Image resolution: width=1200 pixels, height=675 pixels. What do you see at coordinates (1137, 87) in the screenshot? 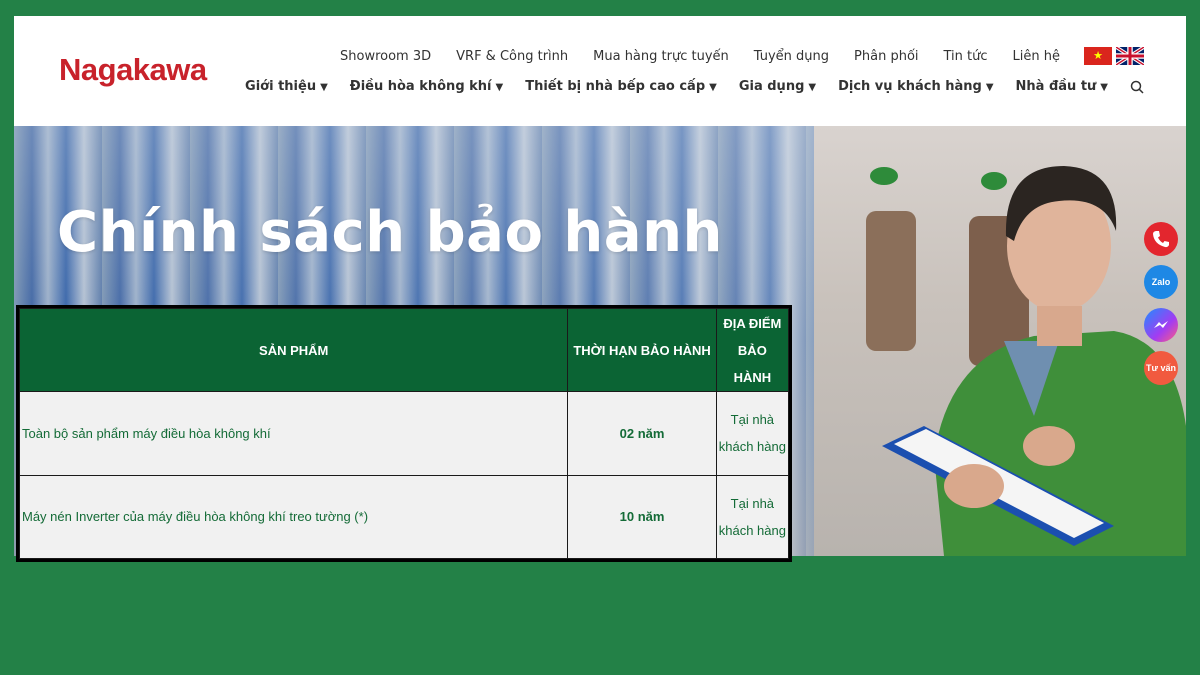
I see `search-icon` at bounding box center [1137, 87].